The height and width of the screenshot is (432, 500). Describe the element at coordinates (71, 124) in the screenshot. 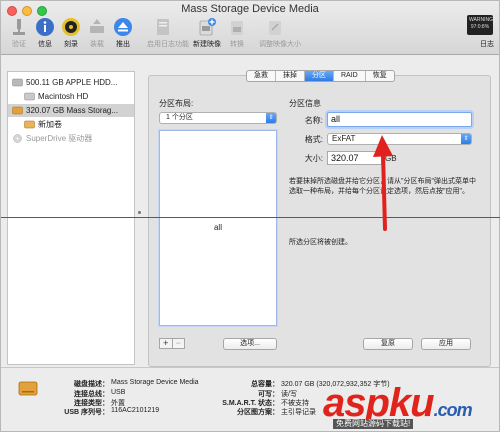

I see `sidebar-item-new-volume: 新加卷` at that location.